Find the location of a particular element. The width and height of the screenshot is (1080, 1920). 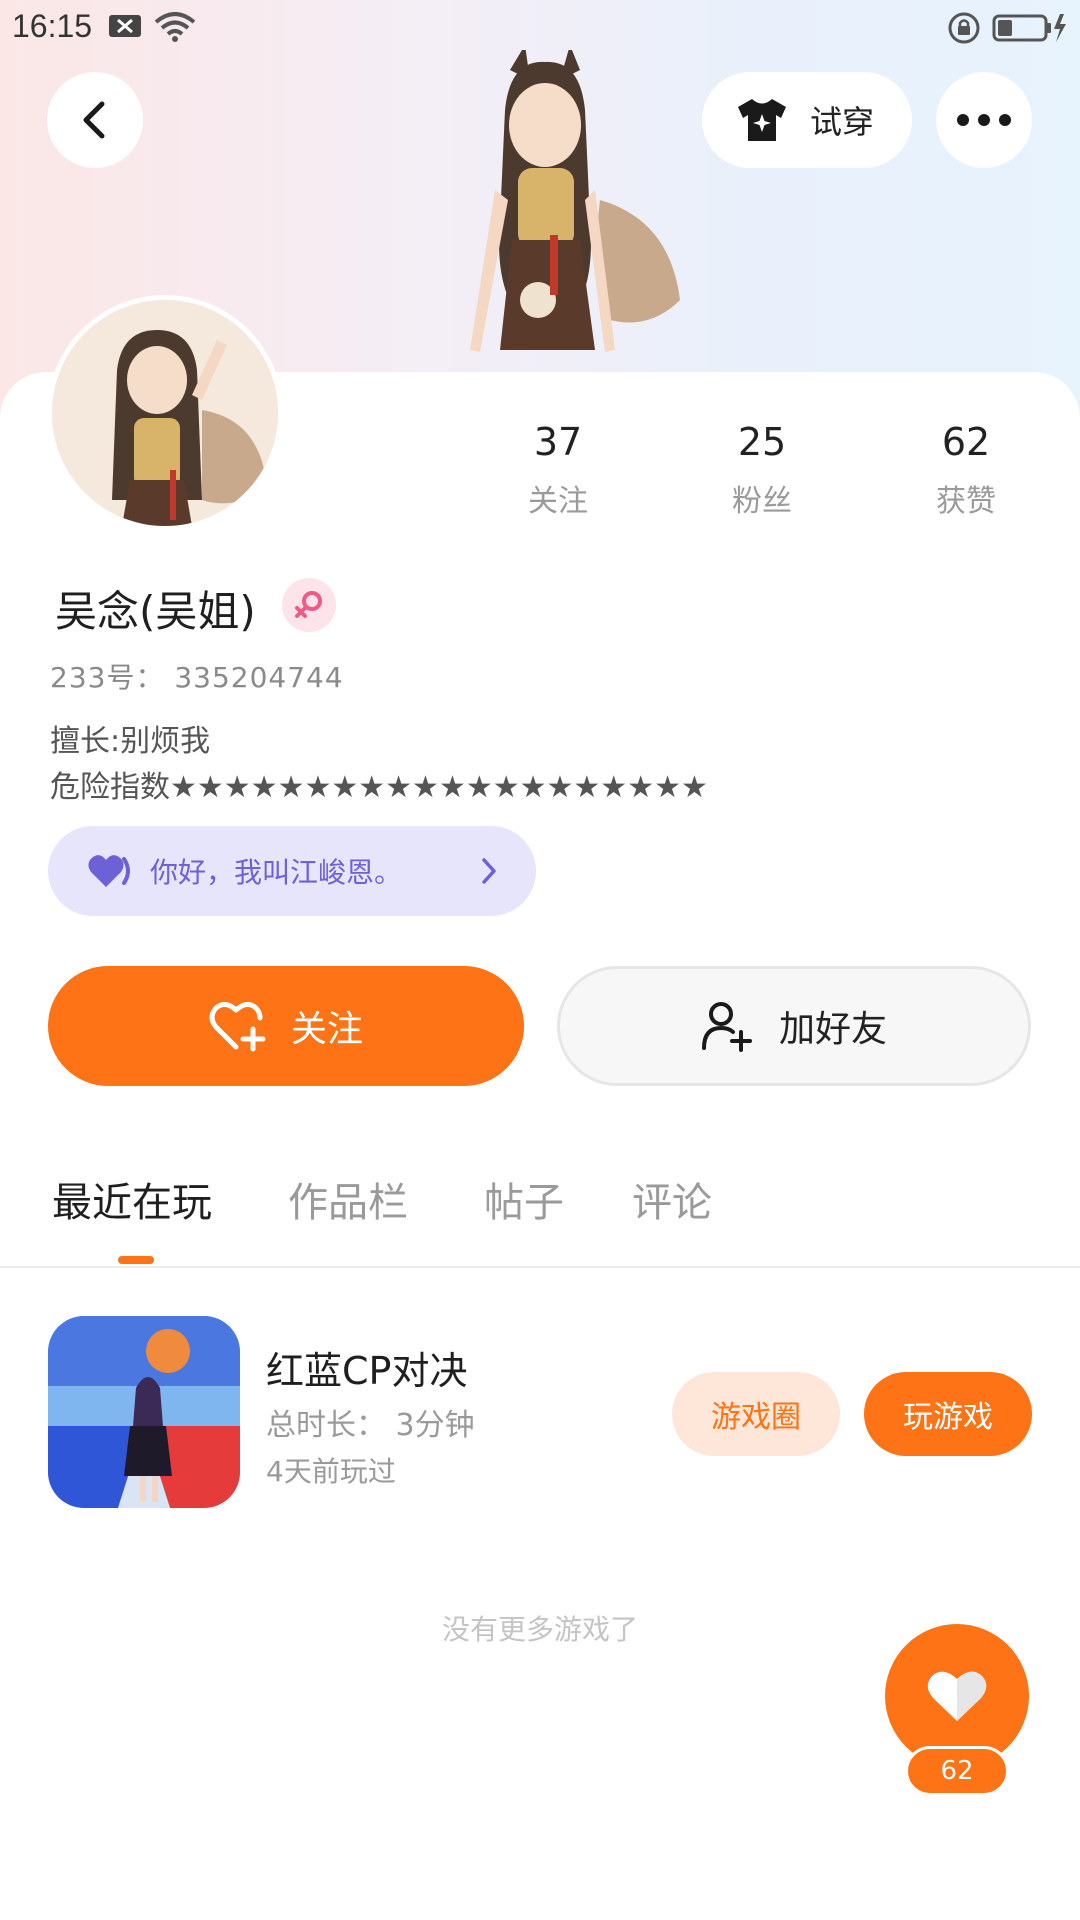

status-time: 16:15 is located at coordinates (52, 26).